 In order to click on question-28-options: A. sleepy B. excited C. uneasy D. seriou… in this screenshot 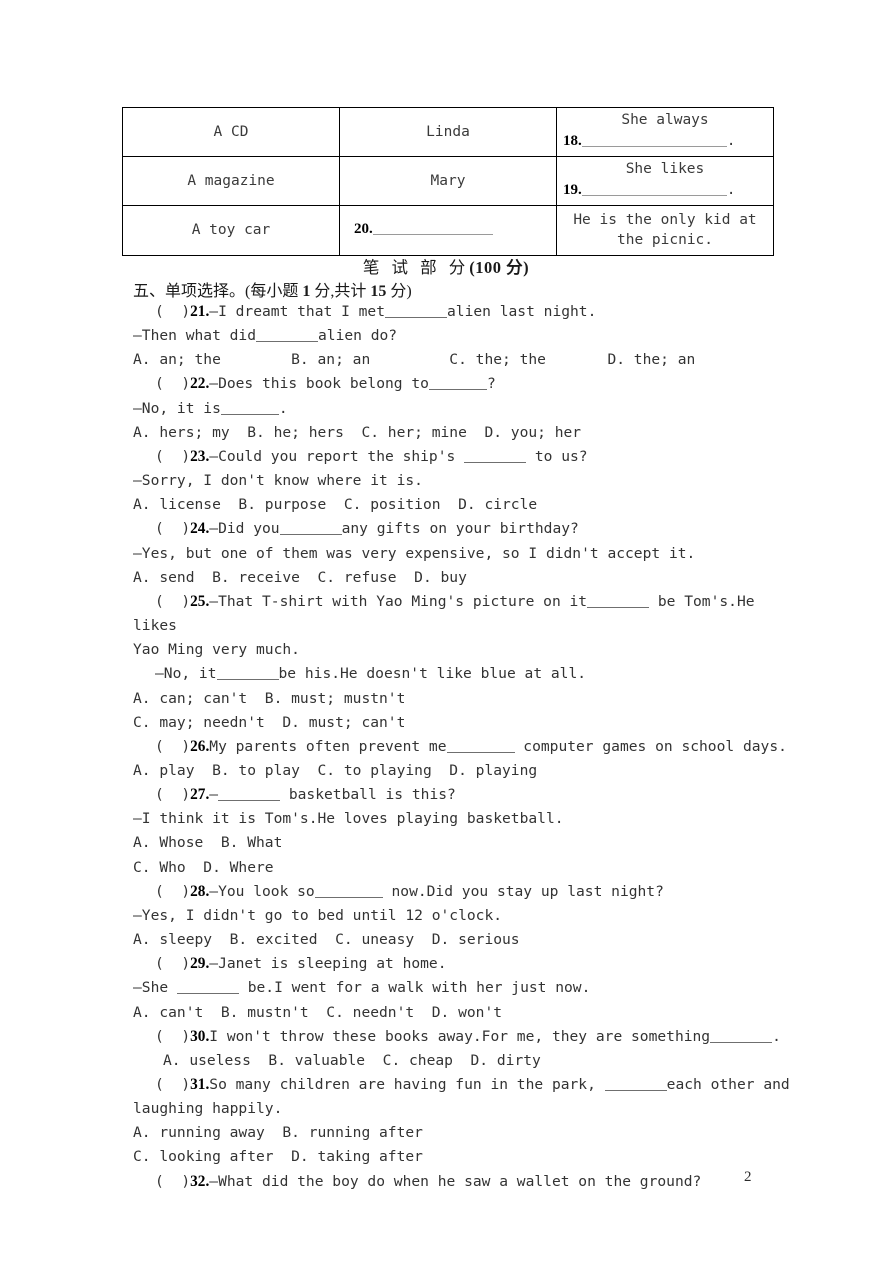, I will do `click(463, 940)`.